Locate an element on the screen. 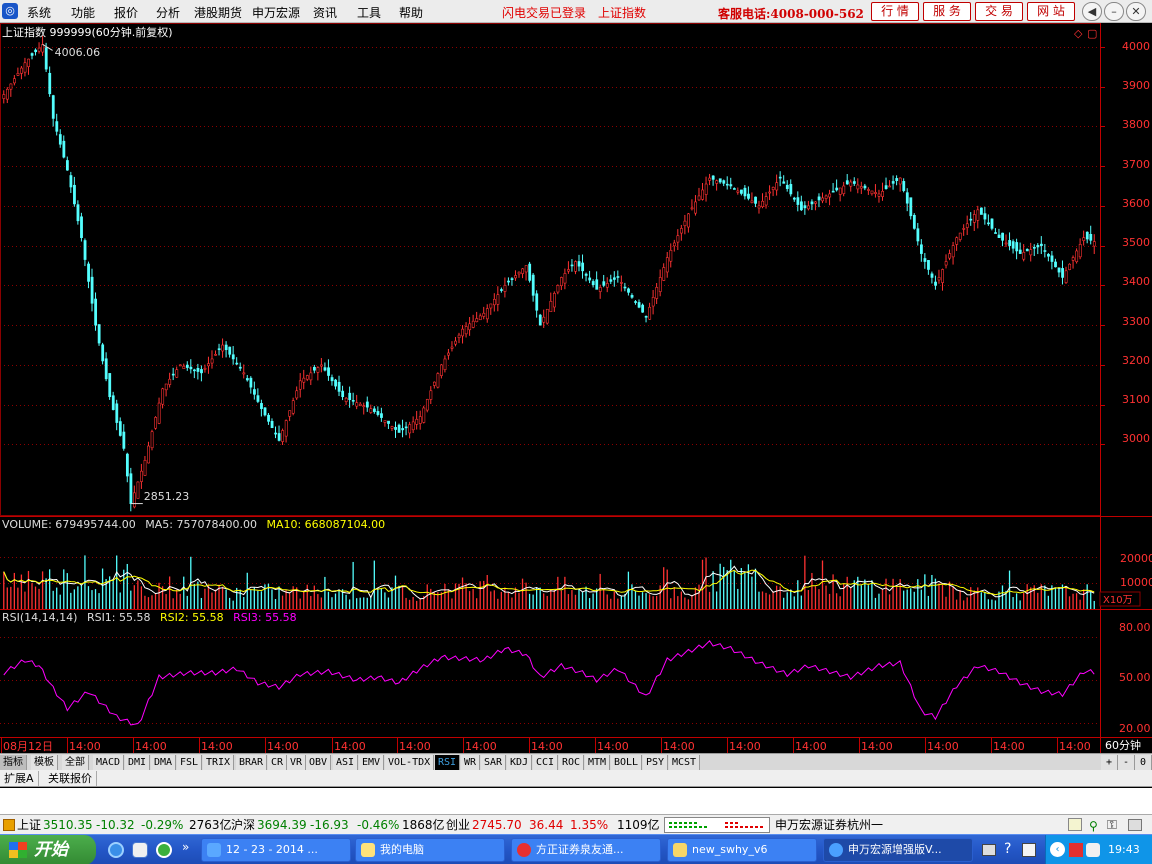 This screenshot has width=1152, height=864. tab-sar: SAR is located at coordinates (494, 762).